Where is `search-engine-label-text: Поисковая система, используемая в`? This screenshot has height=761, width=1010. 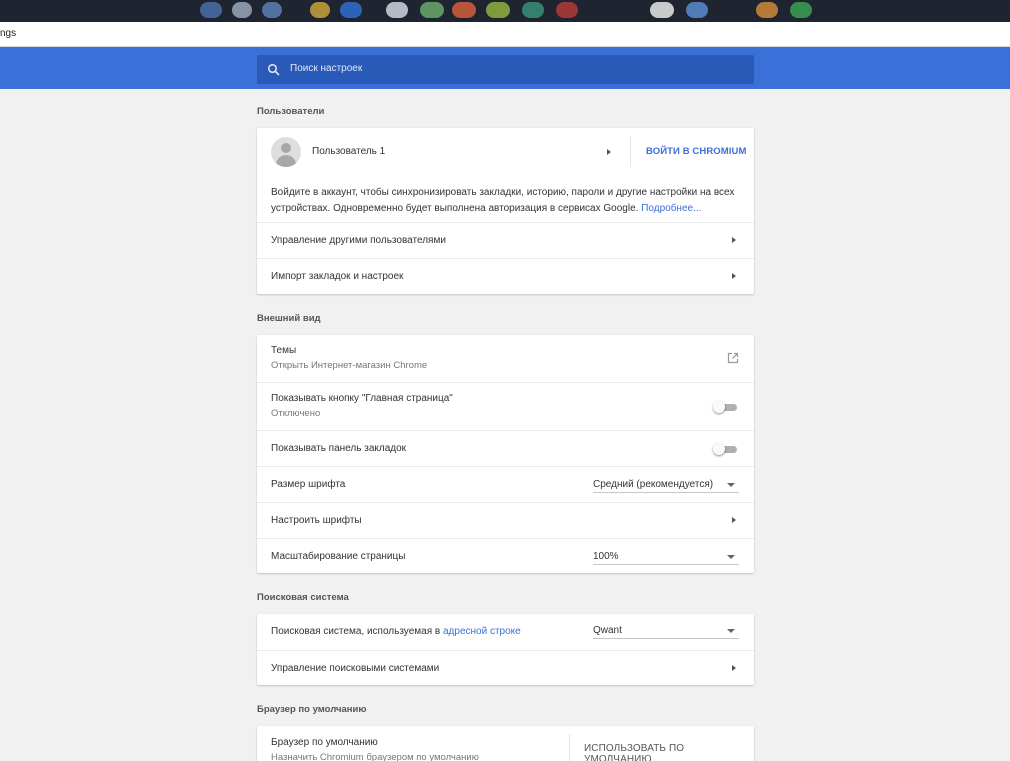 search-engine-label-text: Поисковая система, используемая в is located at coordinates (356, 631).